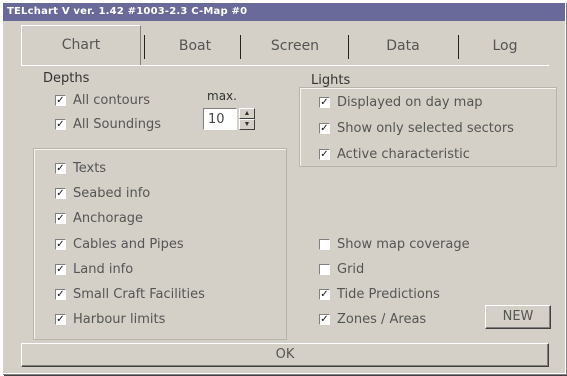 The image size is (567, 376). What do you see at coordinates (285, 65) in the screenshot?
I see `tab-baseline` at bounding box center [285, 65].